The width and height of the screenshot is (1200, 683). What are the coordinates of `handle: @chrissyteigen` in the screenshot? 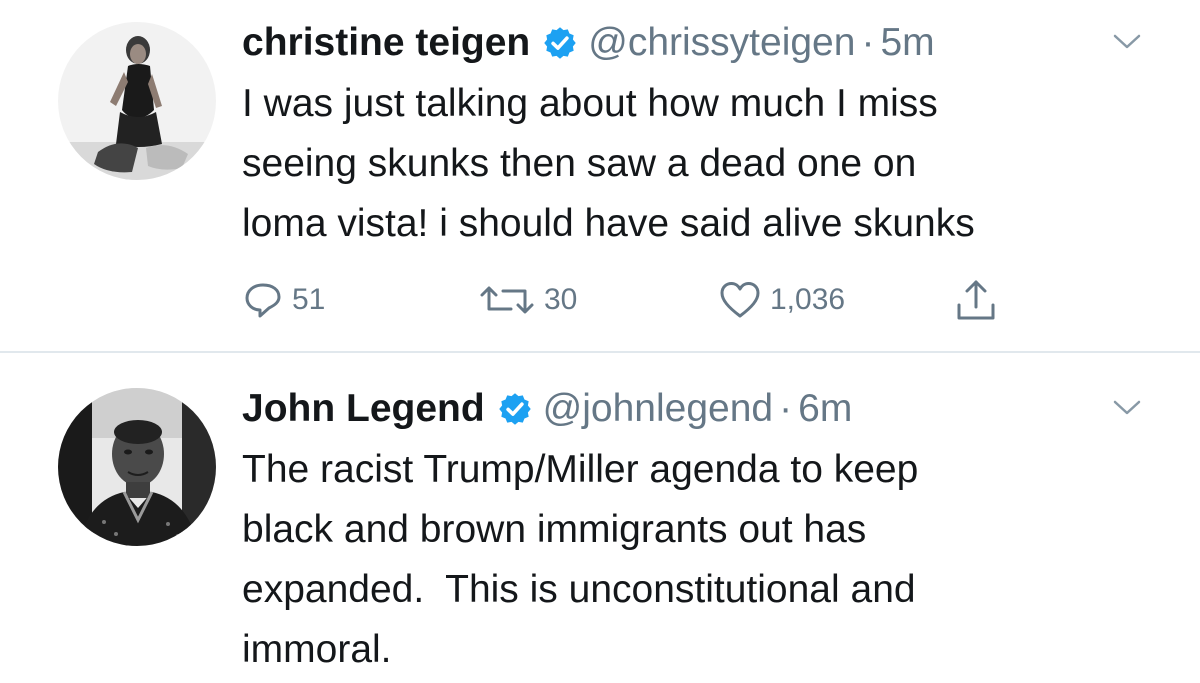 It's located at (721, 43).